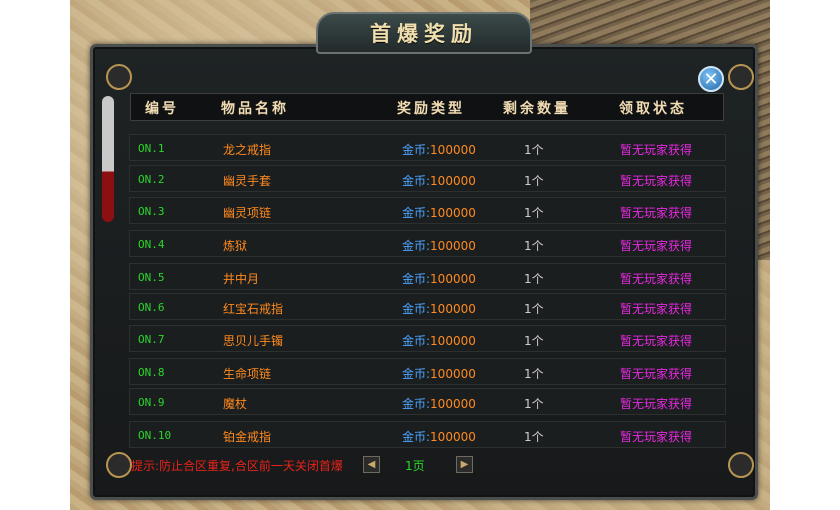  I want to click on next-page-button: ▶, so click(464, 464).